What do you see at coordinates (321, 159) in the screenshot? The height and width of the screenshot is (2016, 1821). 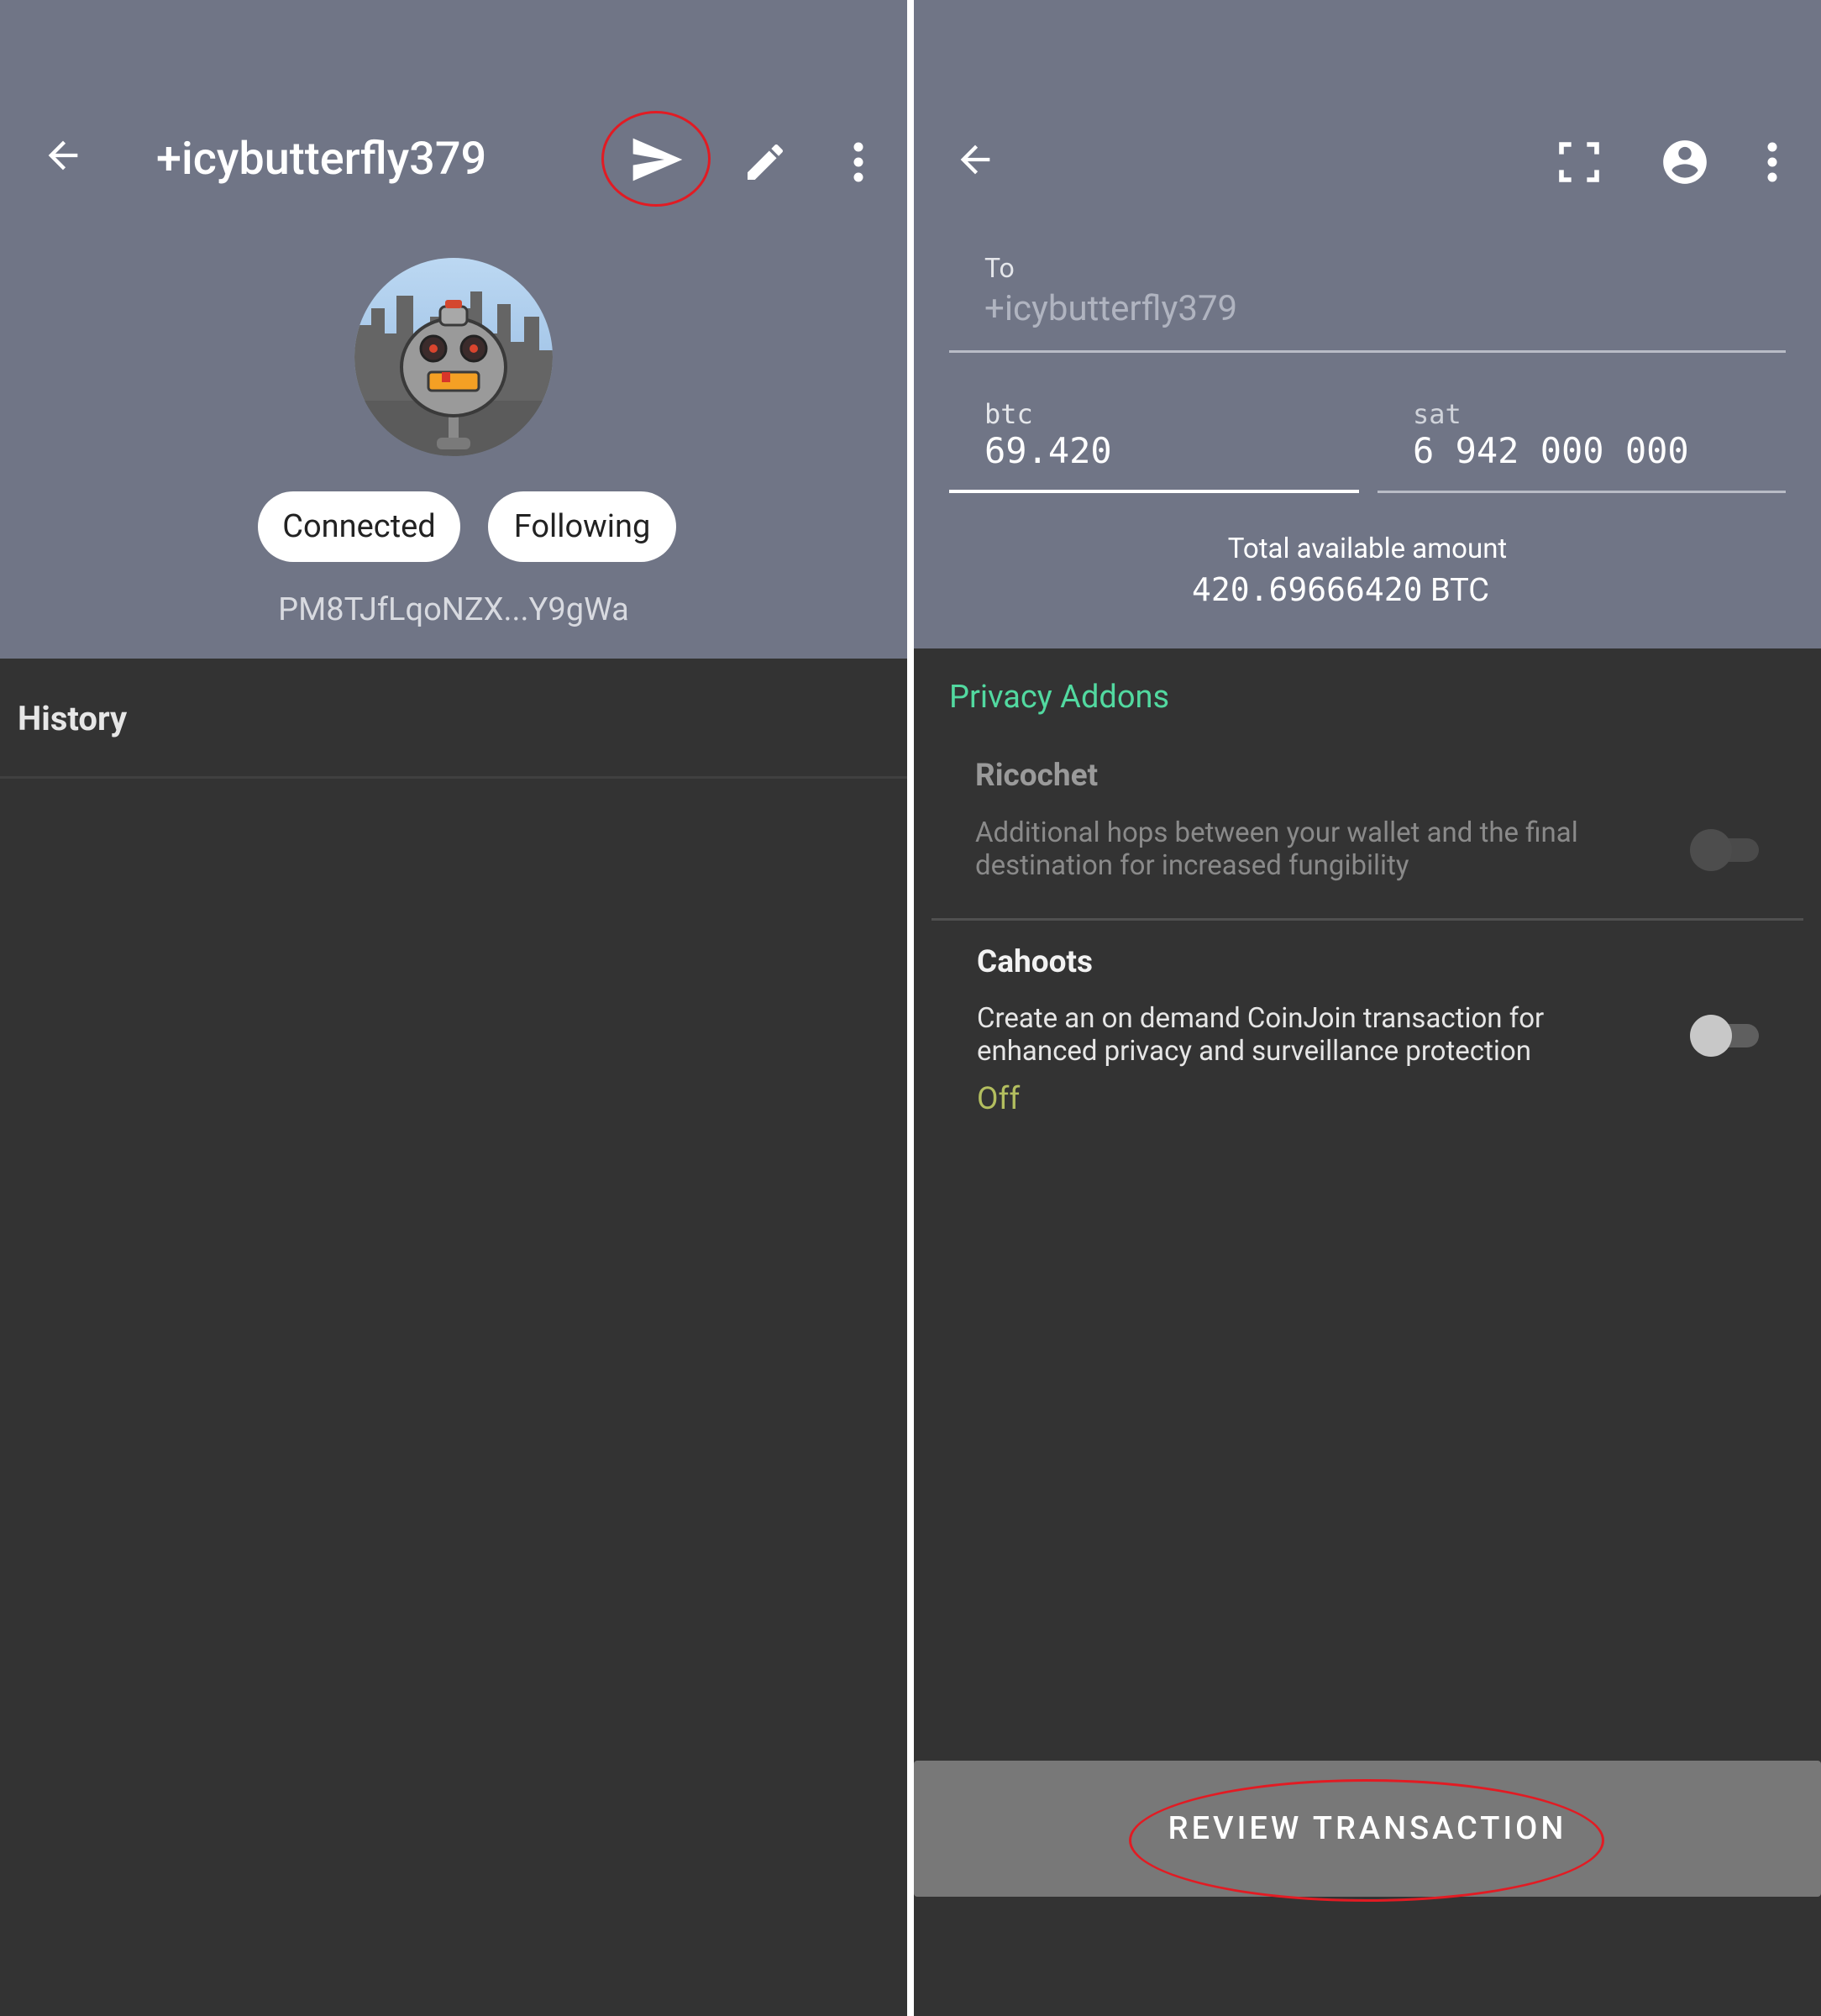 I see `page-title: +icybutterfly379` at bounding box center [321, 159].